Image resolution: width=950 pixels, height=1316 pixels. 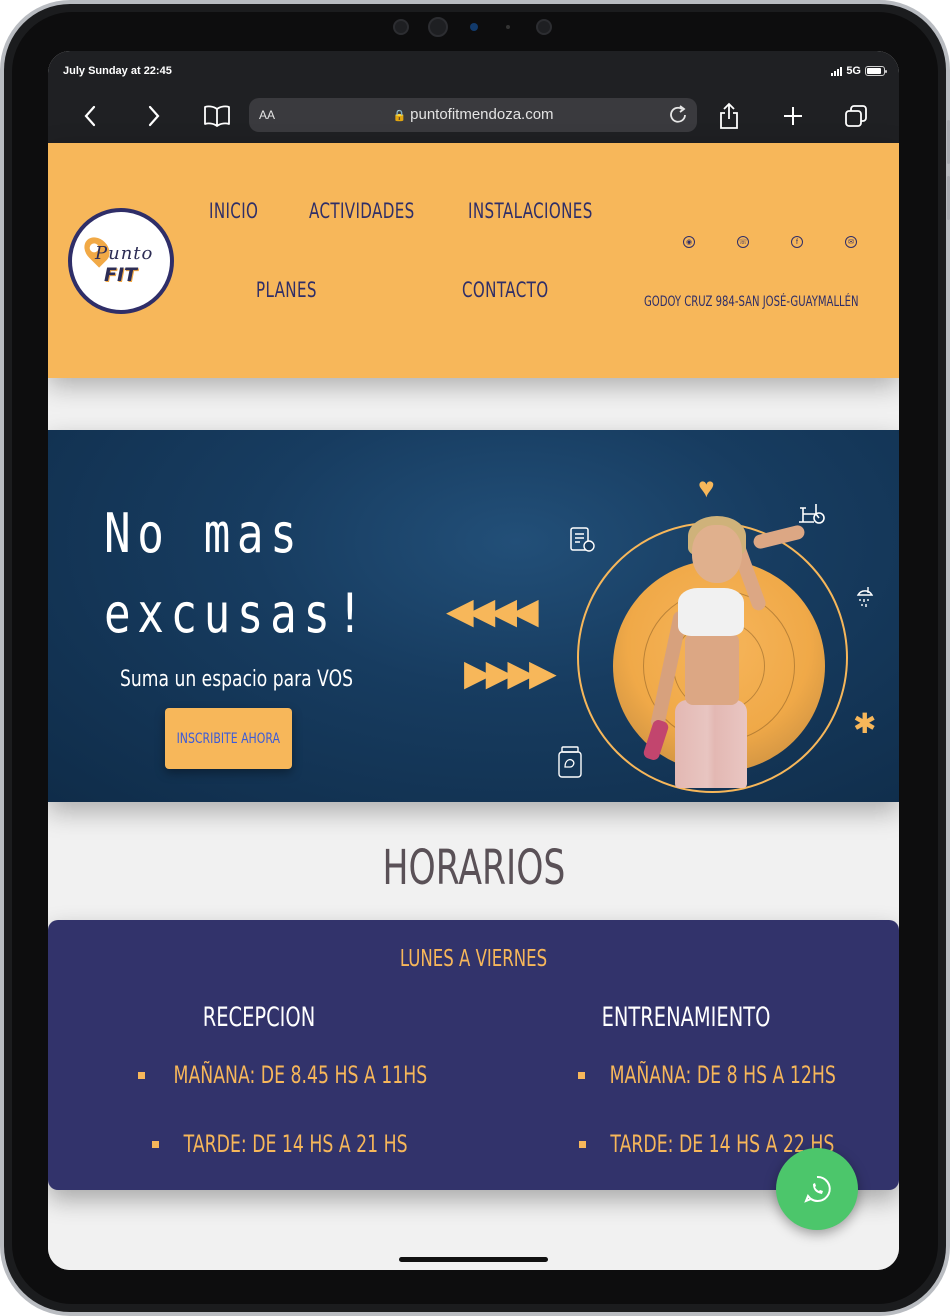 I want to click on whatsapp-float-button, so click(x=817, y=1189).